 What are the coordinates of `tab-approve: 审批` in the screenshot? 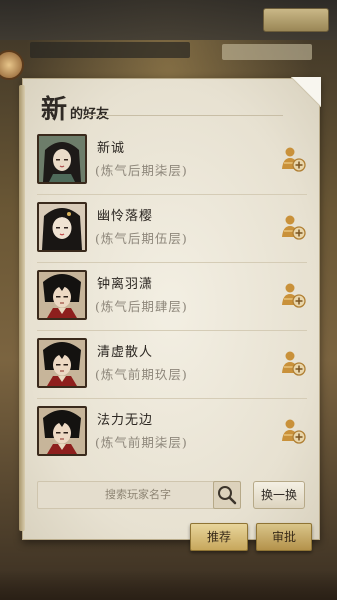 It's located at (284, 537).